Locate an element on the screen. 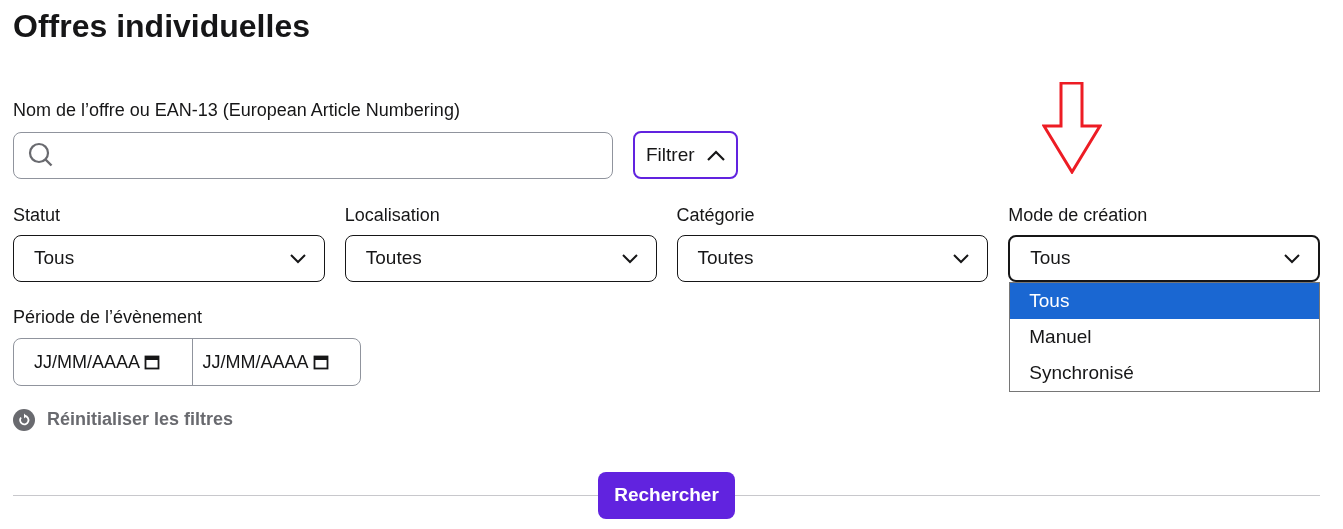 This screenshot has width=1343, height=529. date-range-field: JJ/MM/AAAA JJ/MM/AAAA is located at coordinates (187, 362).